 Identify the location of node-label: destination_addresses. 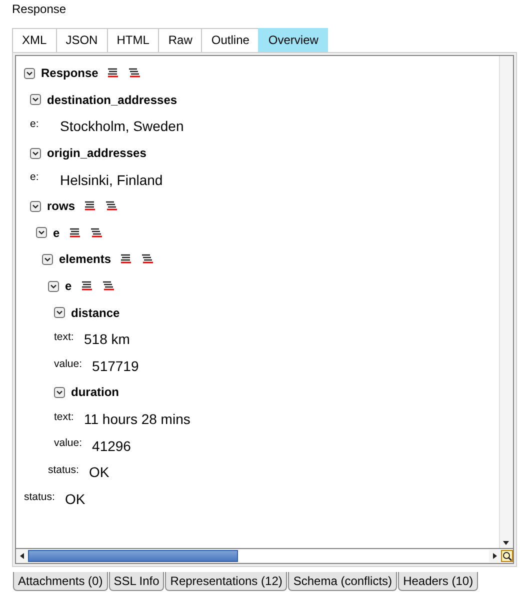
(112, 99).